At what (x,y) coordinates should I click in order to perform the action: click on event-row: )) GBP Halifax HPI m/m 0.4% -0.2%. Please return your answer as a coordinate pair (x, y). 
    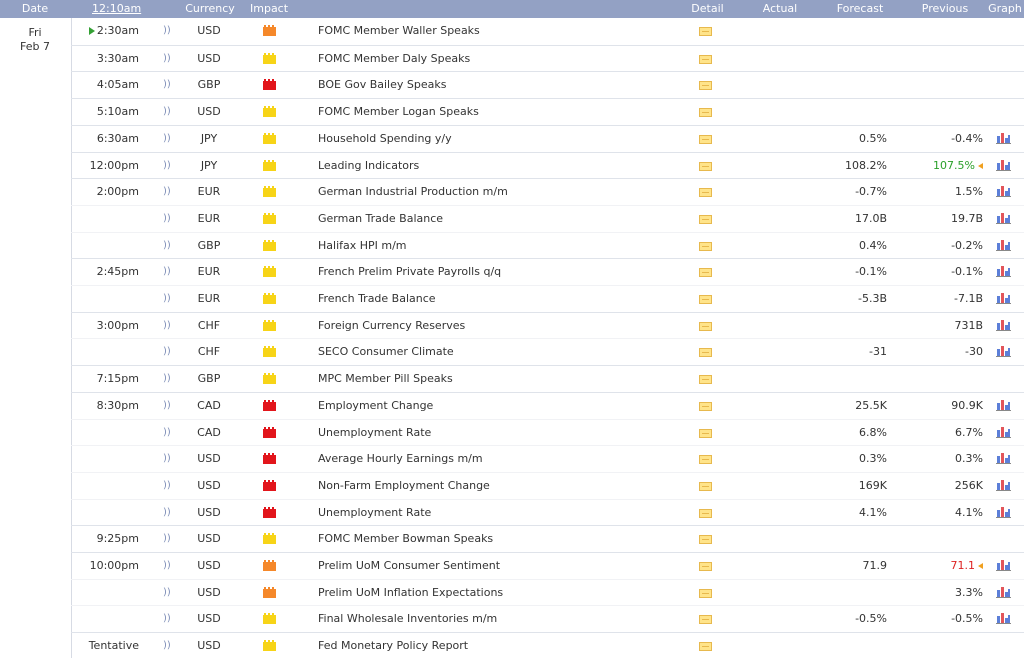
    Looking at the image, I should click on (547, 245).